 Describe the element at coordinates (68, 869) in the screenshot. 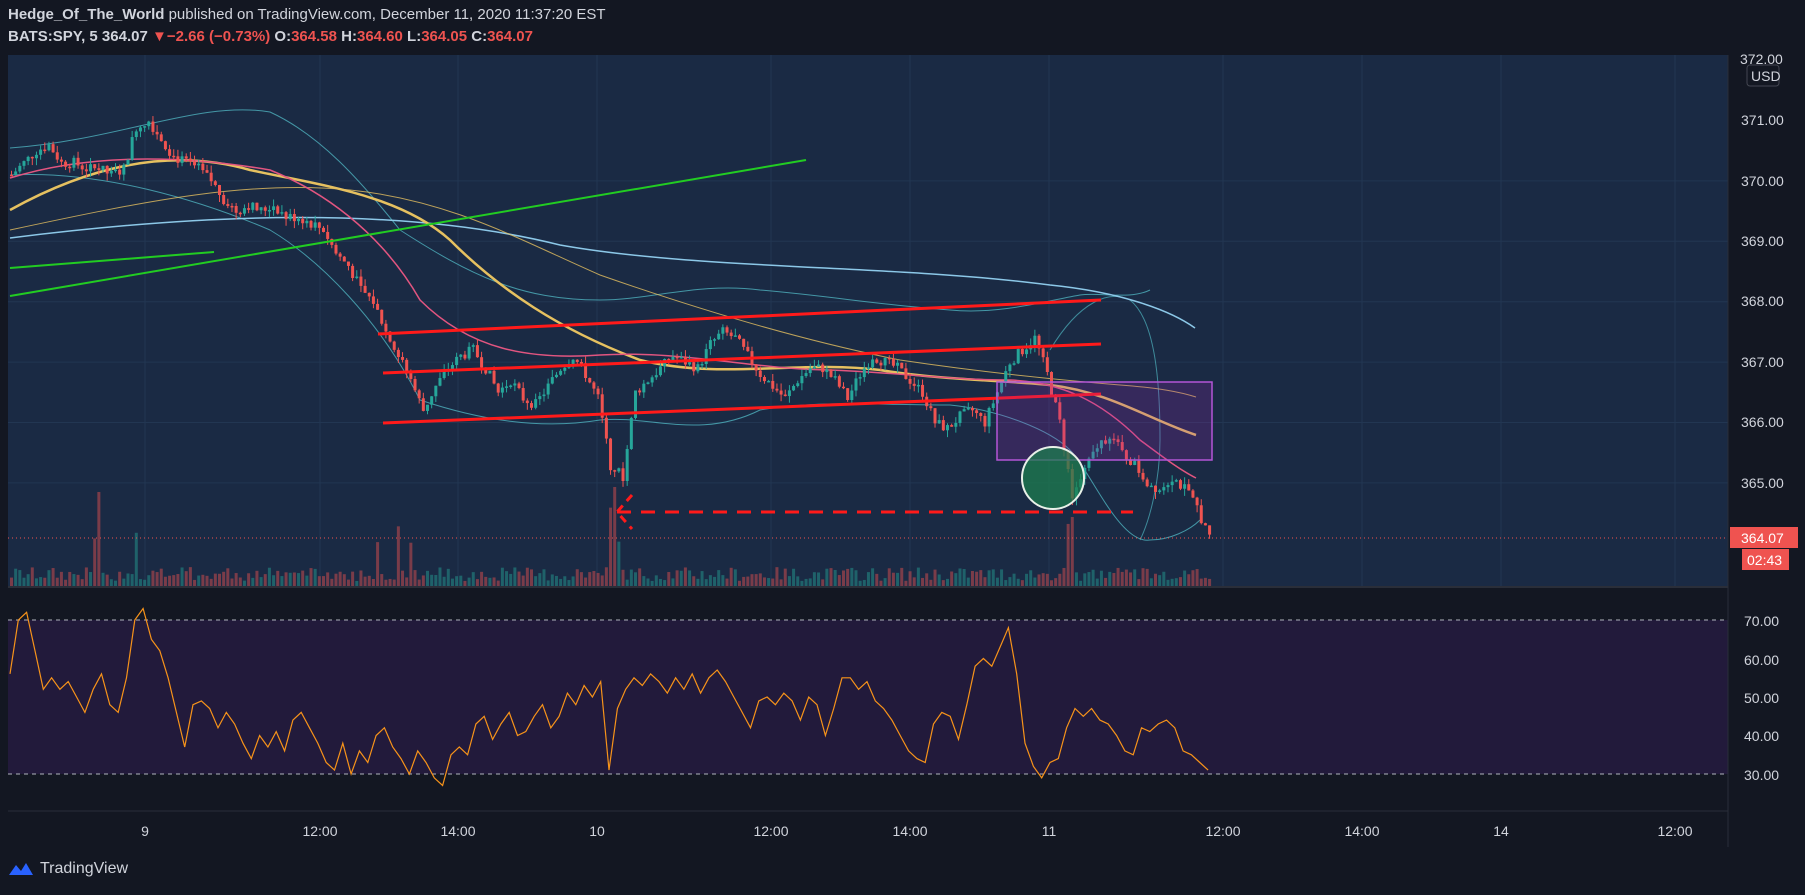

I see `tradingview-brand: TradingView` at that location.